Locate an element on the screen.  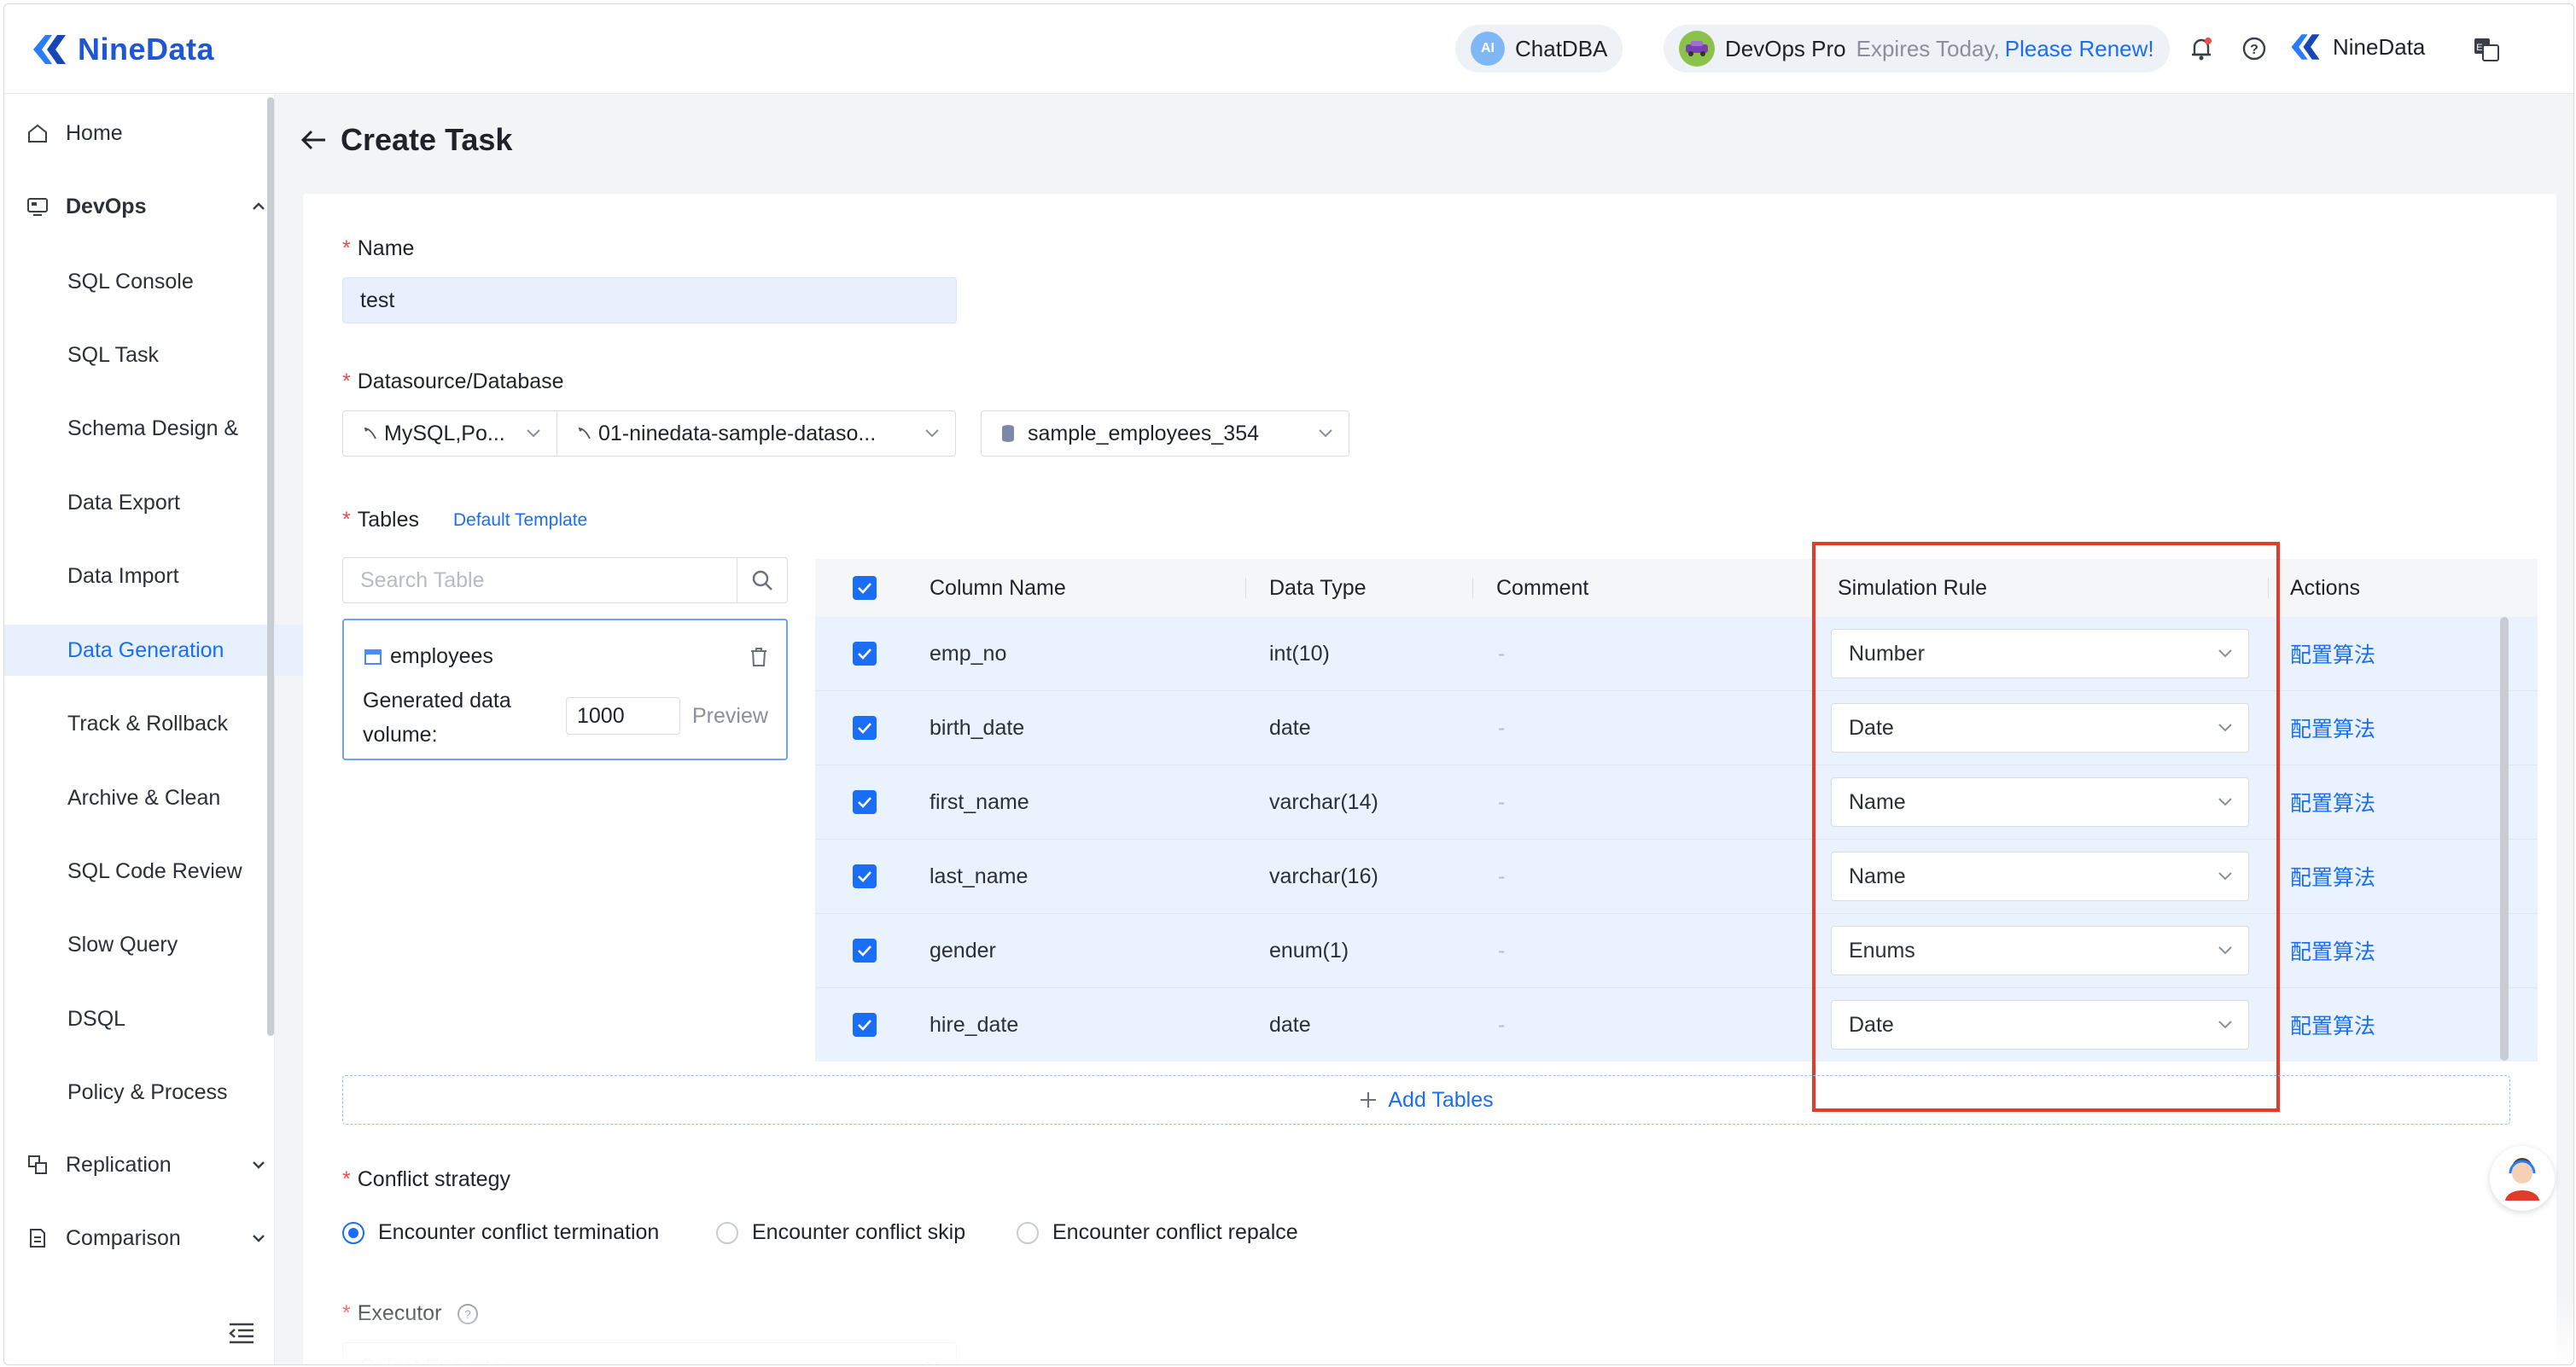
back-arrow-icon is located at coordinates (314, 140).